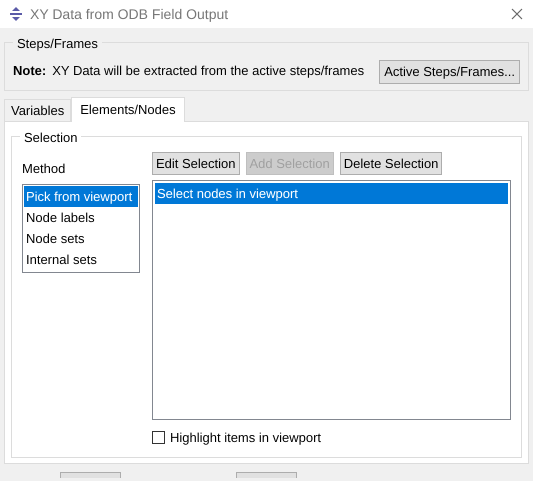  Describe the element at coordinates (38, 110) in the screenshot. I see `tab: Variables` at that location.